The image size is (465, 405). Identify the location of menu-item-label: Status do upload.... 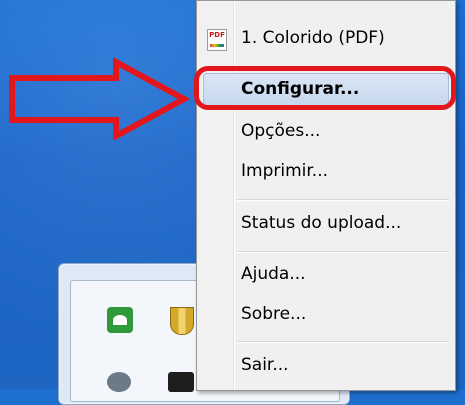
(321, 223).